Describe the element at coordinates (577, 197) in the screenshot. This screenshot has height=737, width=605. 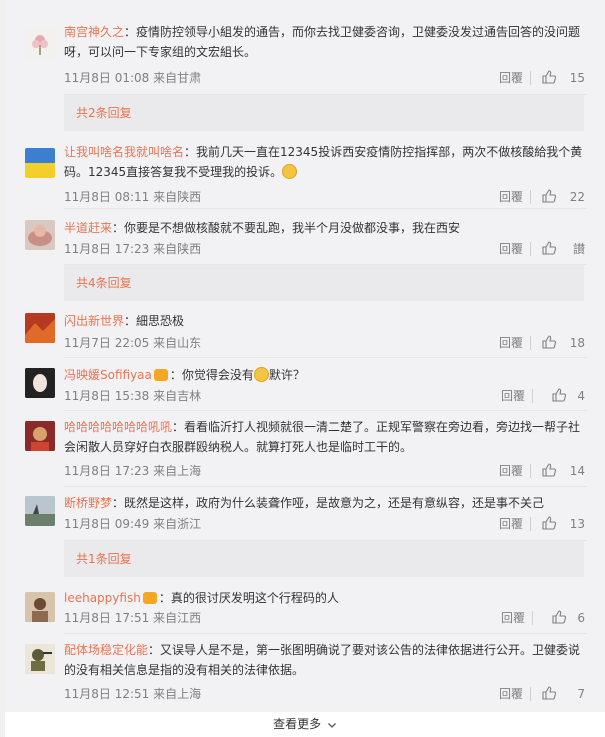
I see `like-count: 22` at that location.